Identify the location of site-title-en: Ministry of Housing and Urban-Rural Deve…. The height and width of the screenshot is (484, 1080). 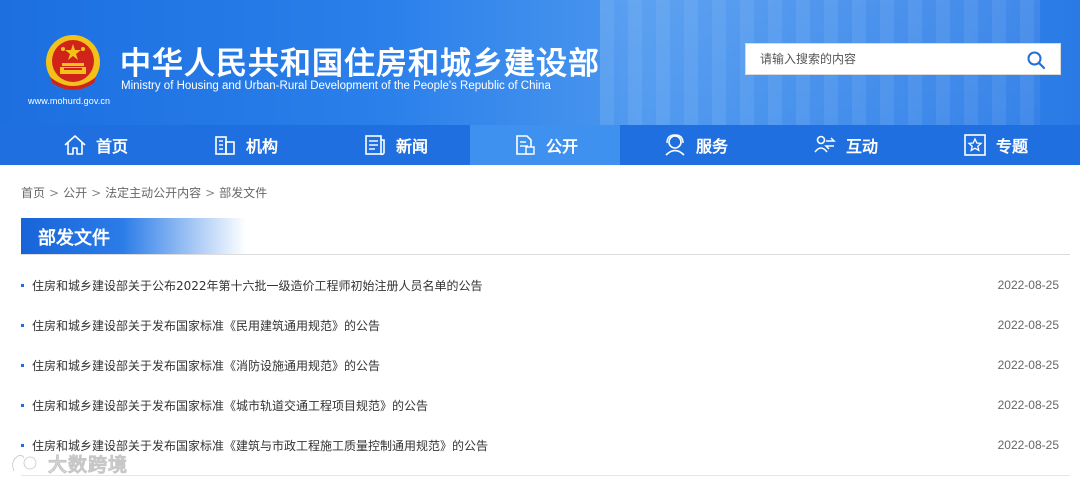
(336, 86).